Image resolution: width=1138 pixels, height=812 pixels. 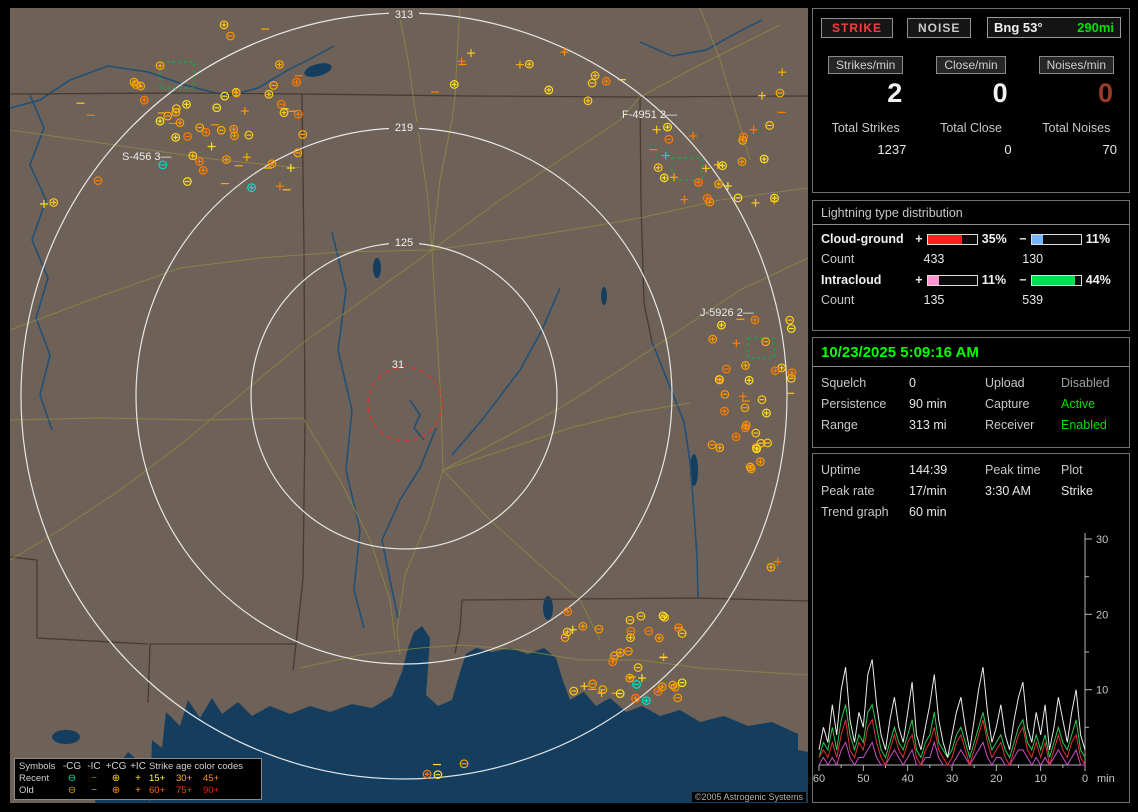 What do you see at coordinates (72, 766) in the screenshot?
I see `legend-col-neg-cg: -CG` at bounding box center [72, 766].